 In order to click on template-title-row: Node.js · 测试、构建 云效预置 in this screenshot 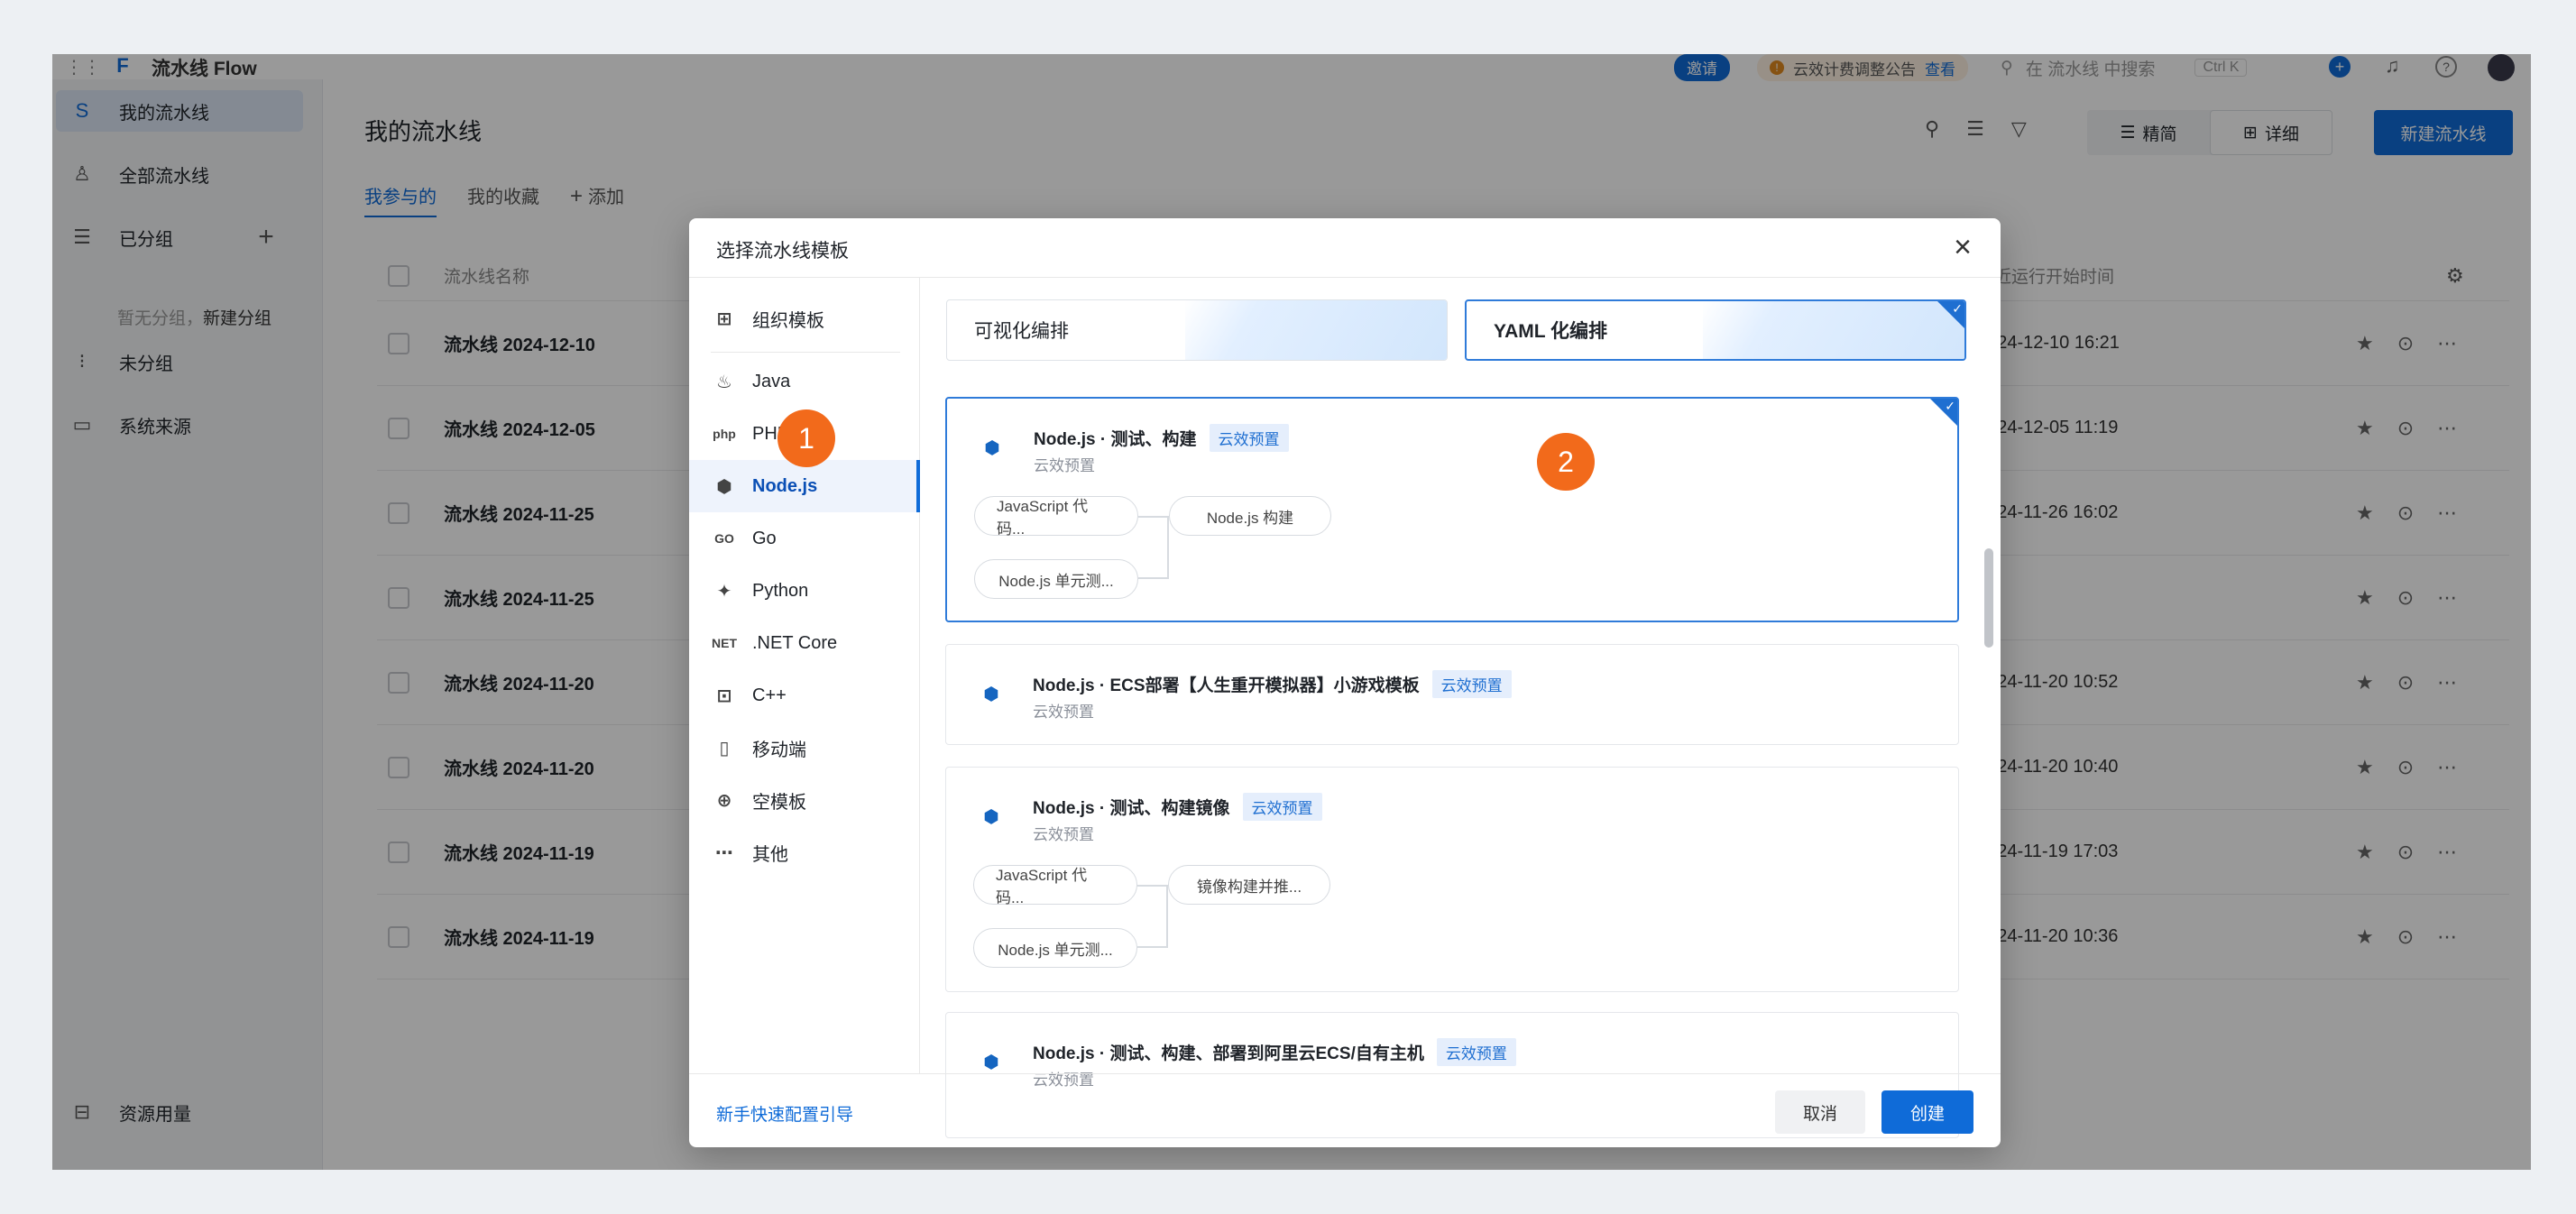, I will do `click(1161, 438)`.